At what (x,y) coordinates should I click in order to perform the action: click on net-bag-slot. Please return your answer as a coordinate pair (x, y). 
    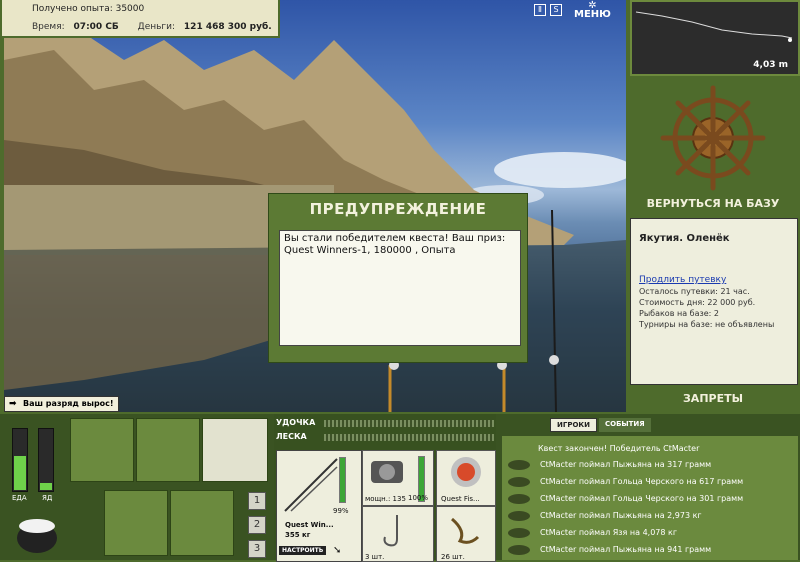
    Looking at the image, I should click on (168, 450).